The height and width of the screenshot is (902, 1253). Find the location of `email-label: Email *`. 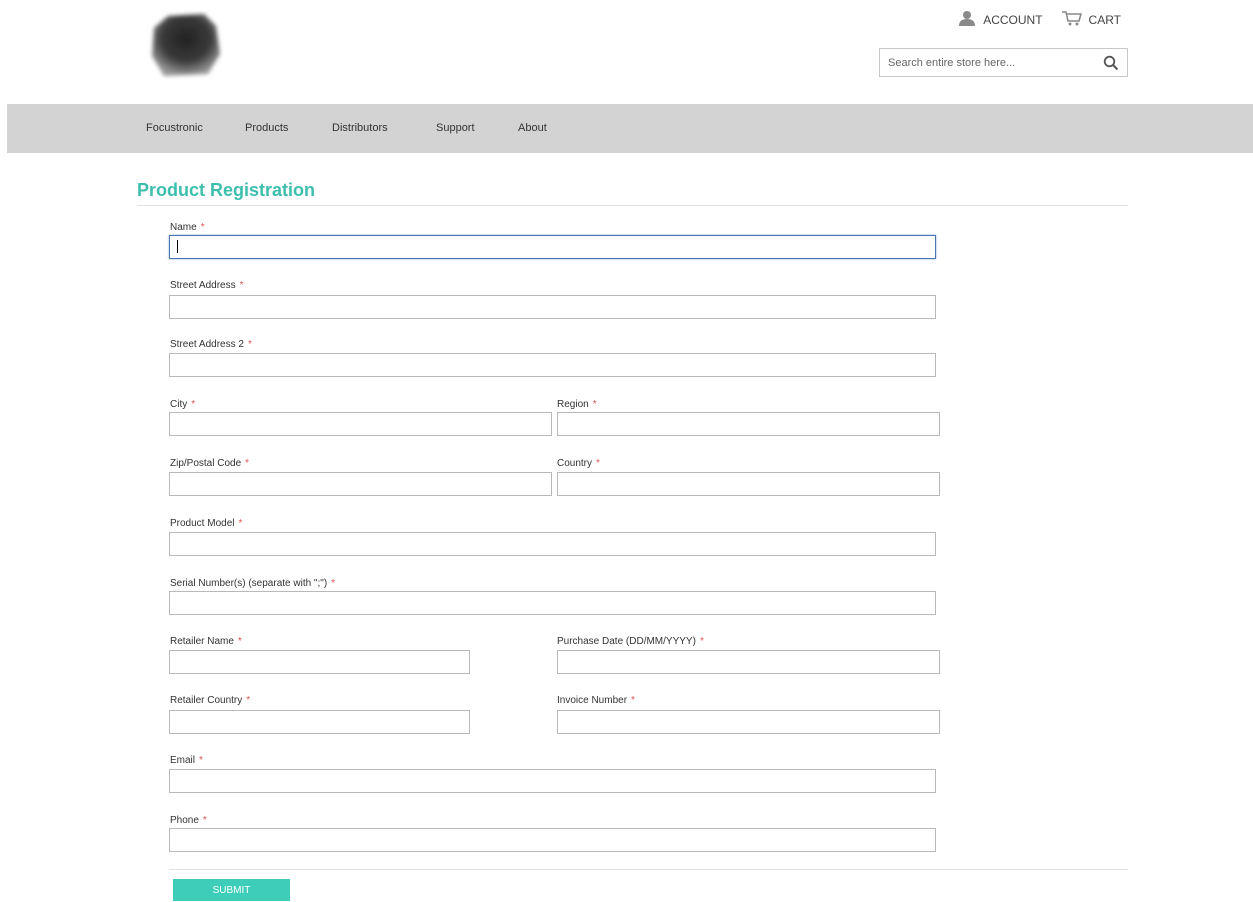

email-label: Email * is located at coordinates (186, 760).